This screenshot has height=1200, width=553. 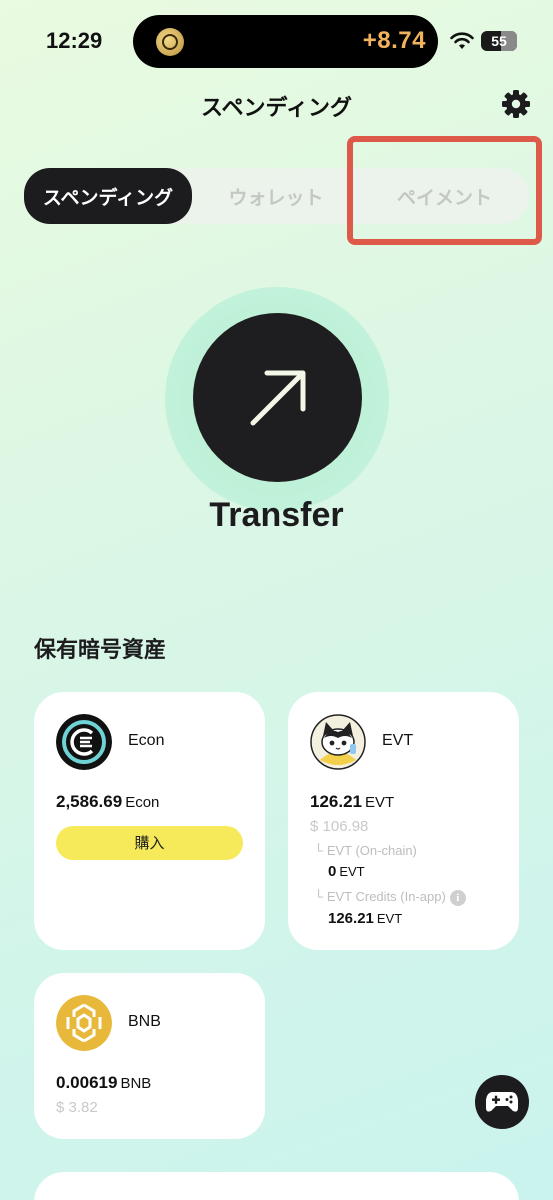 I want to click on token-name: EVT, so click(x=398, y=740).